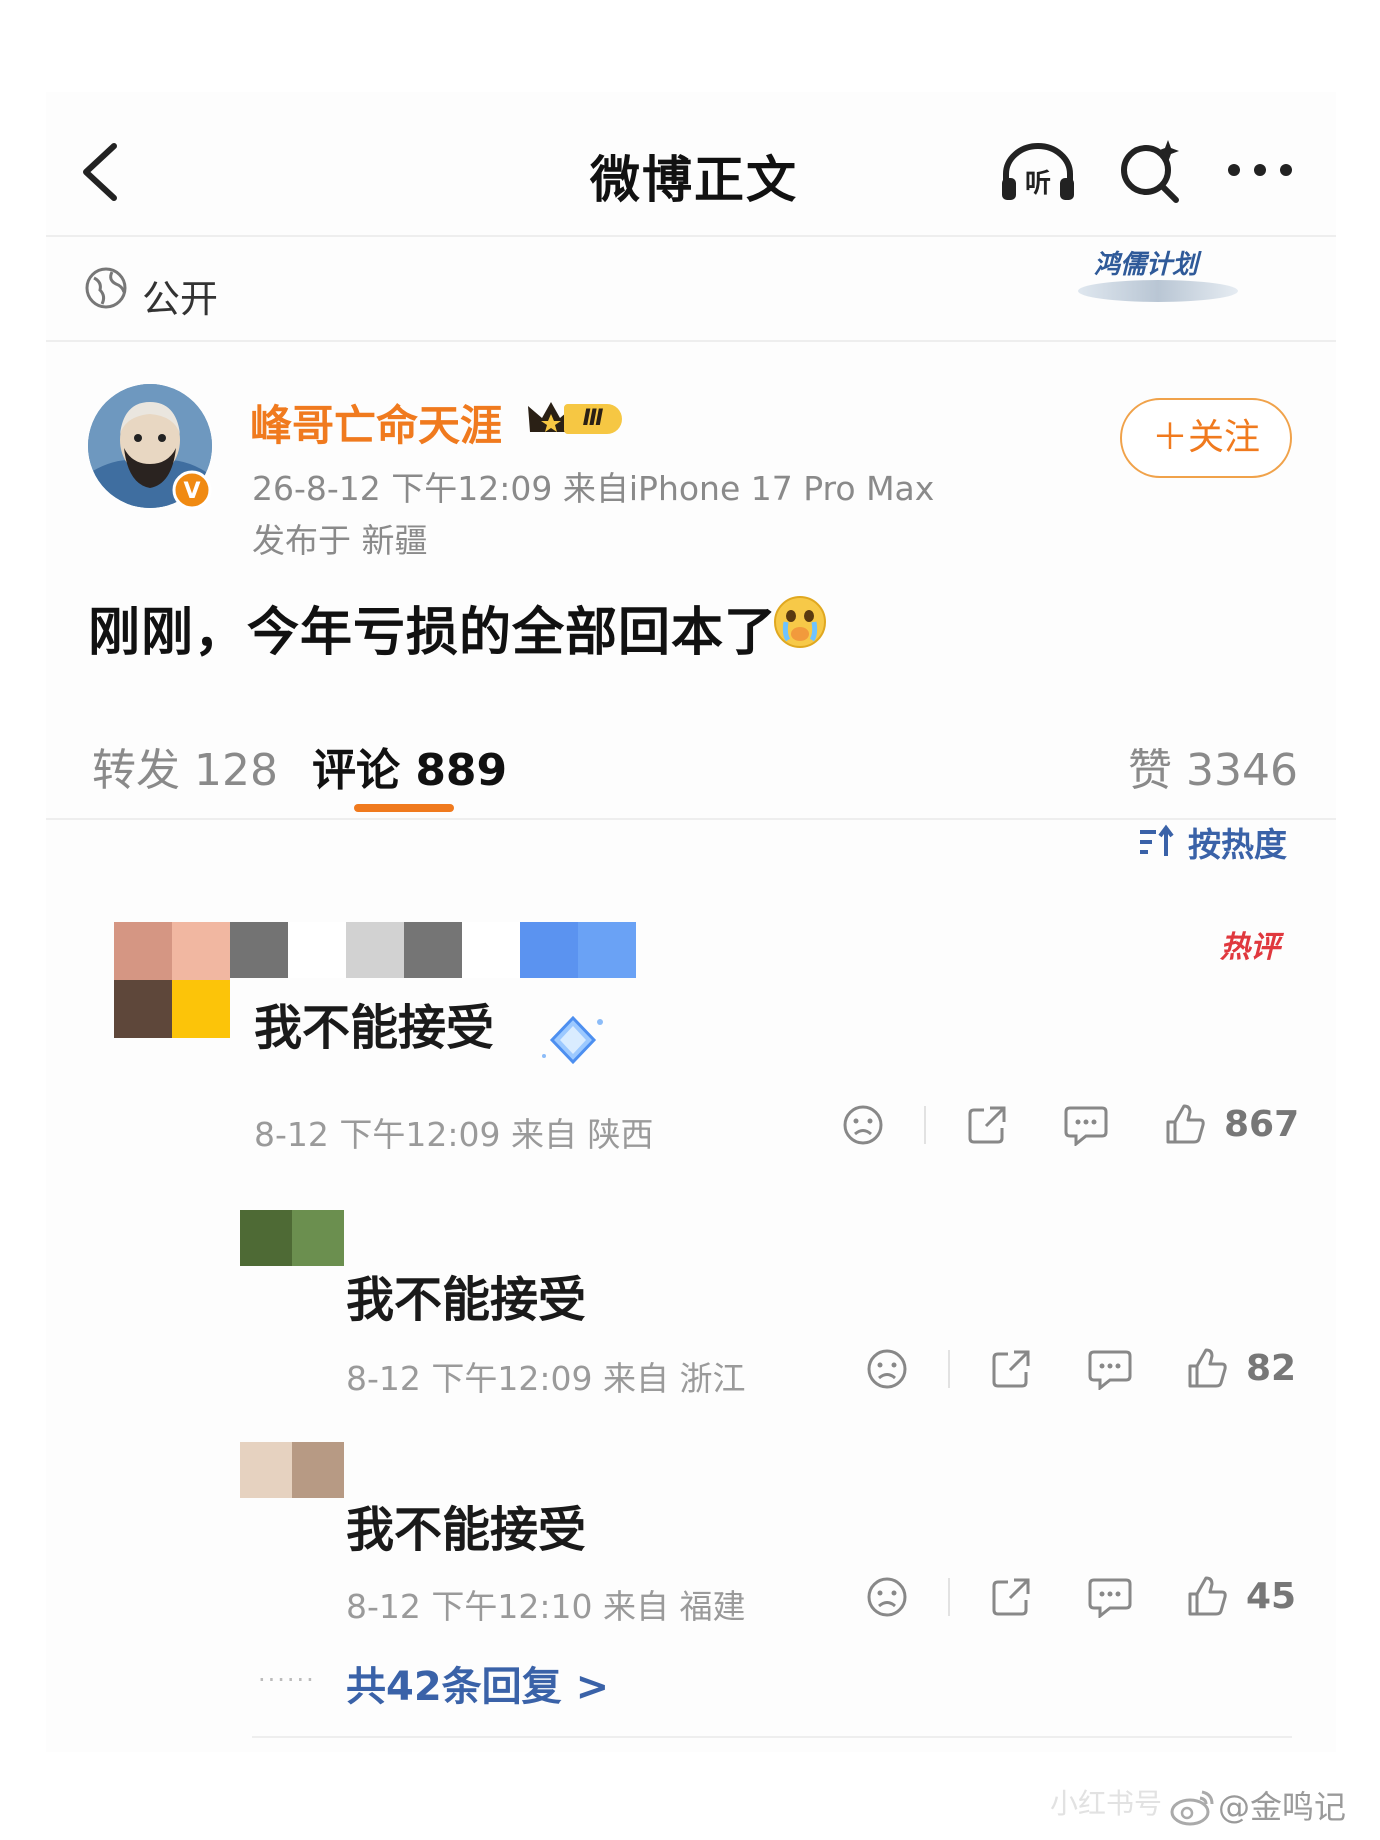  I want to click on like-count: 82, so click(1271, 1368).